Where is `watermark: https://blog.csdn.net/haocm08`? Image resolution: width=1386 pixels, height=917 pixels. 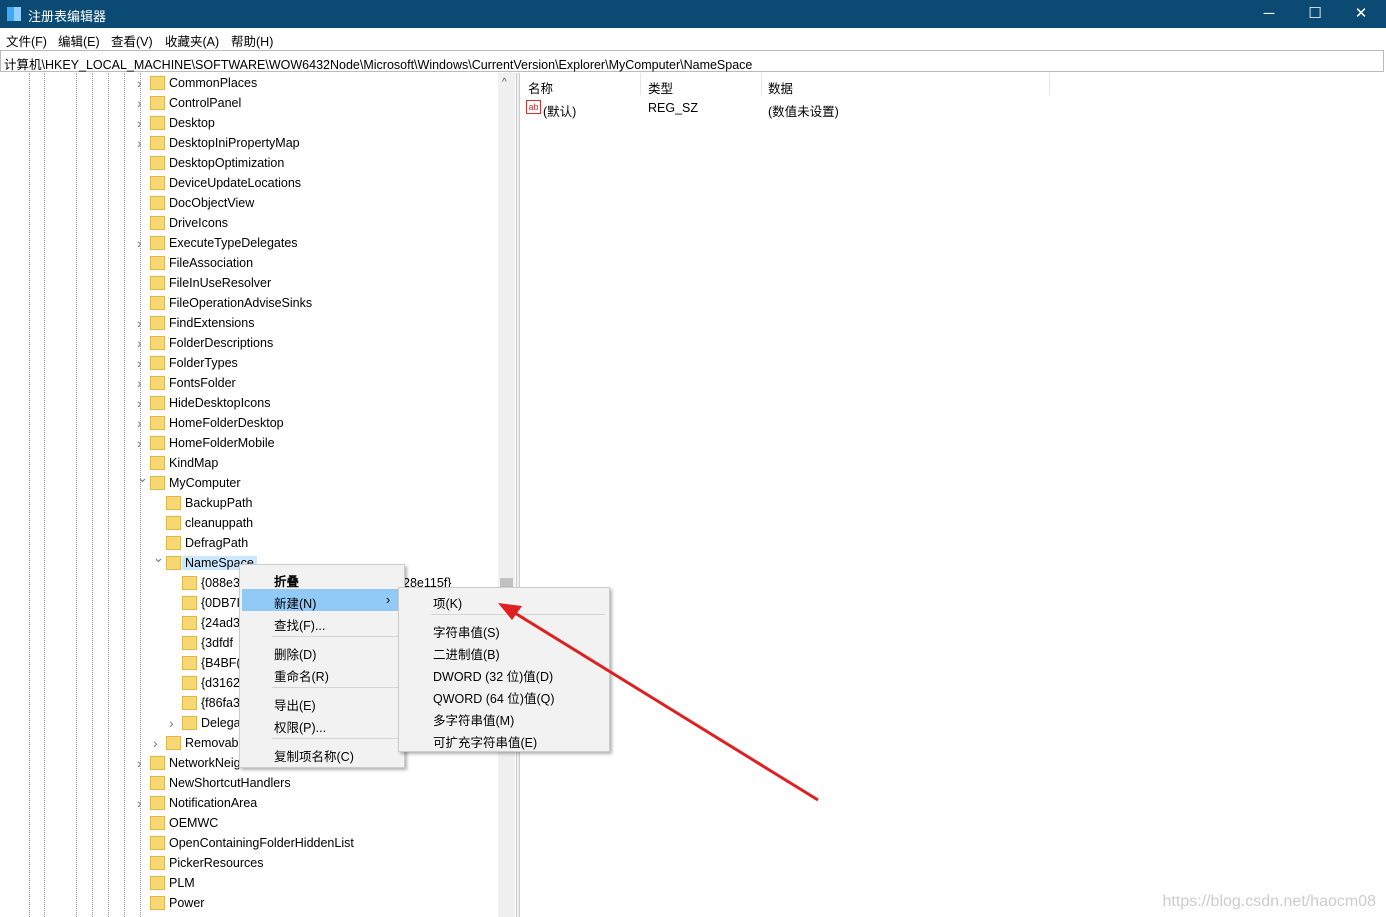
watermark: https://blog.csdn.net/haocm08 is located at coordinates (1269, 901).